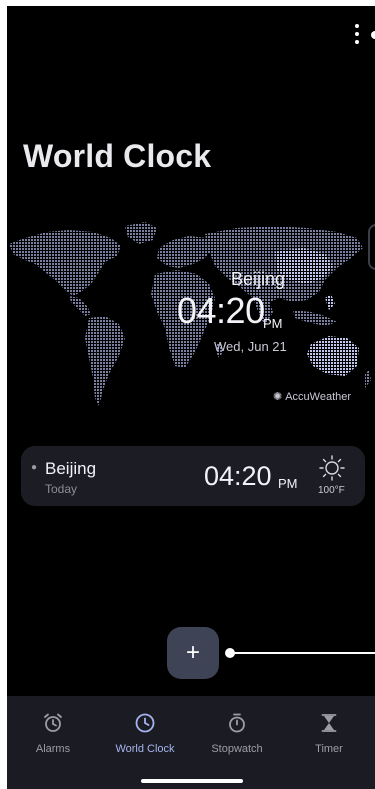  What do you see at coordinates (237, 742) in the screenshot?
I see `nav-item-stopwatch: Stopwatch` at bounding box center [237, 742].